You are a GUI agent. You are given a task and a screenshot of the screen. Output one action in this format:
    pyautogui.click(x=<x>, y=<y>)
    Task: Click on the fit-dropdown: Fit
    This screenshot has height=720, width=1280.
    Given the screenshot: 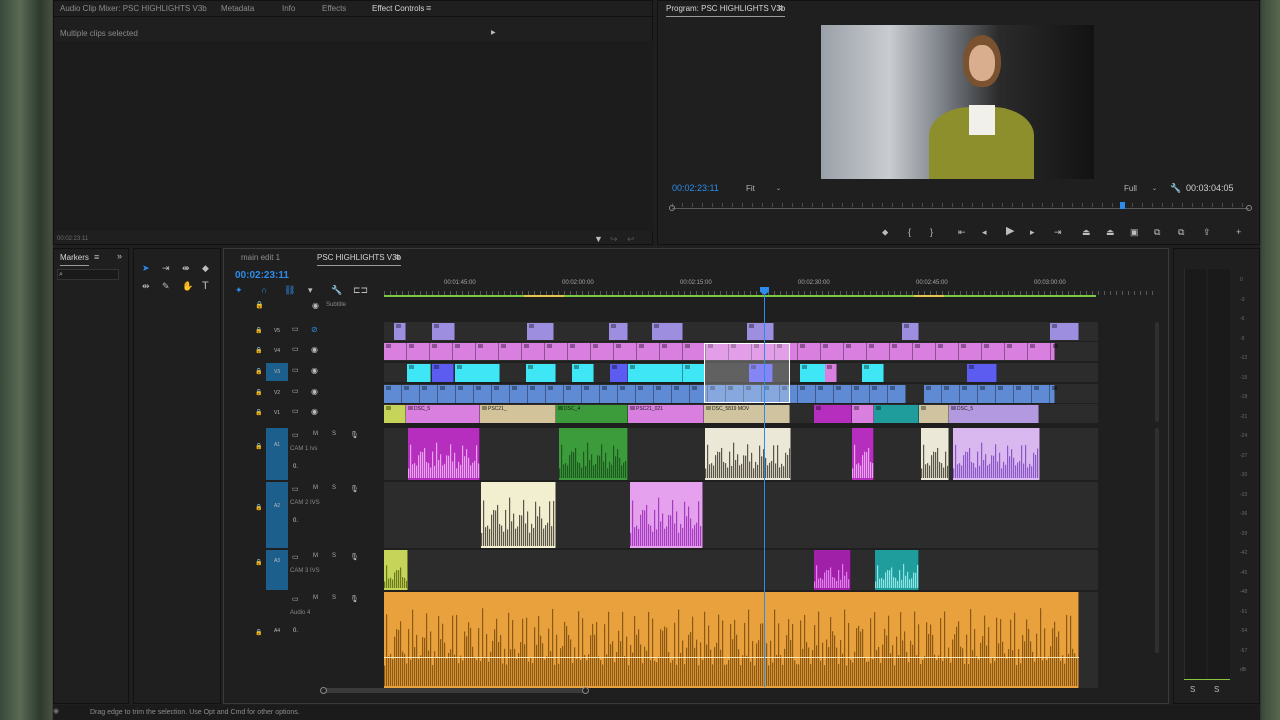 What is the action you would take?
    pyautogui.click(x=750, y=188)
    